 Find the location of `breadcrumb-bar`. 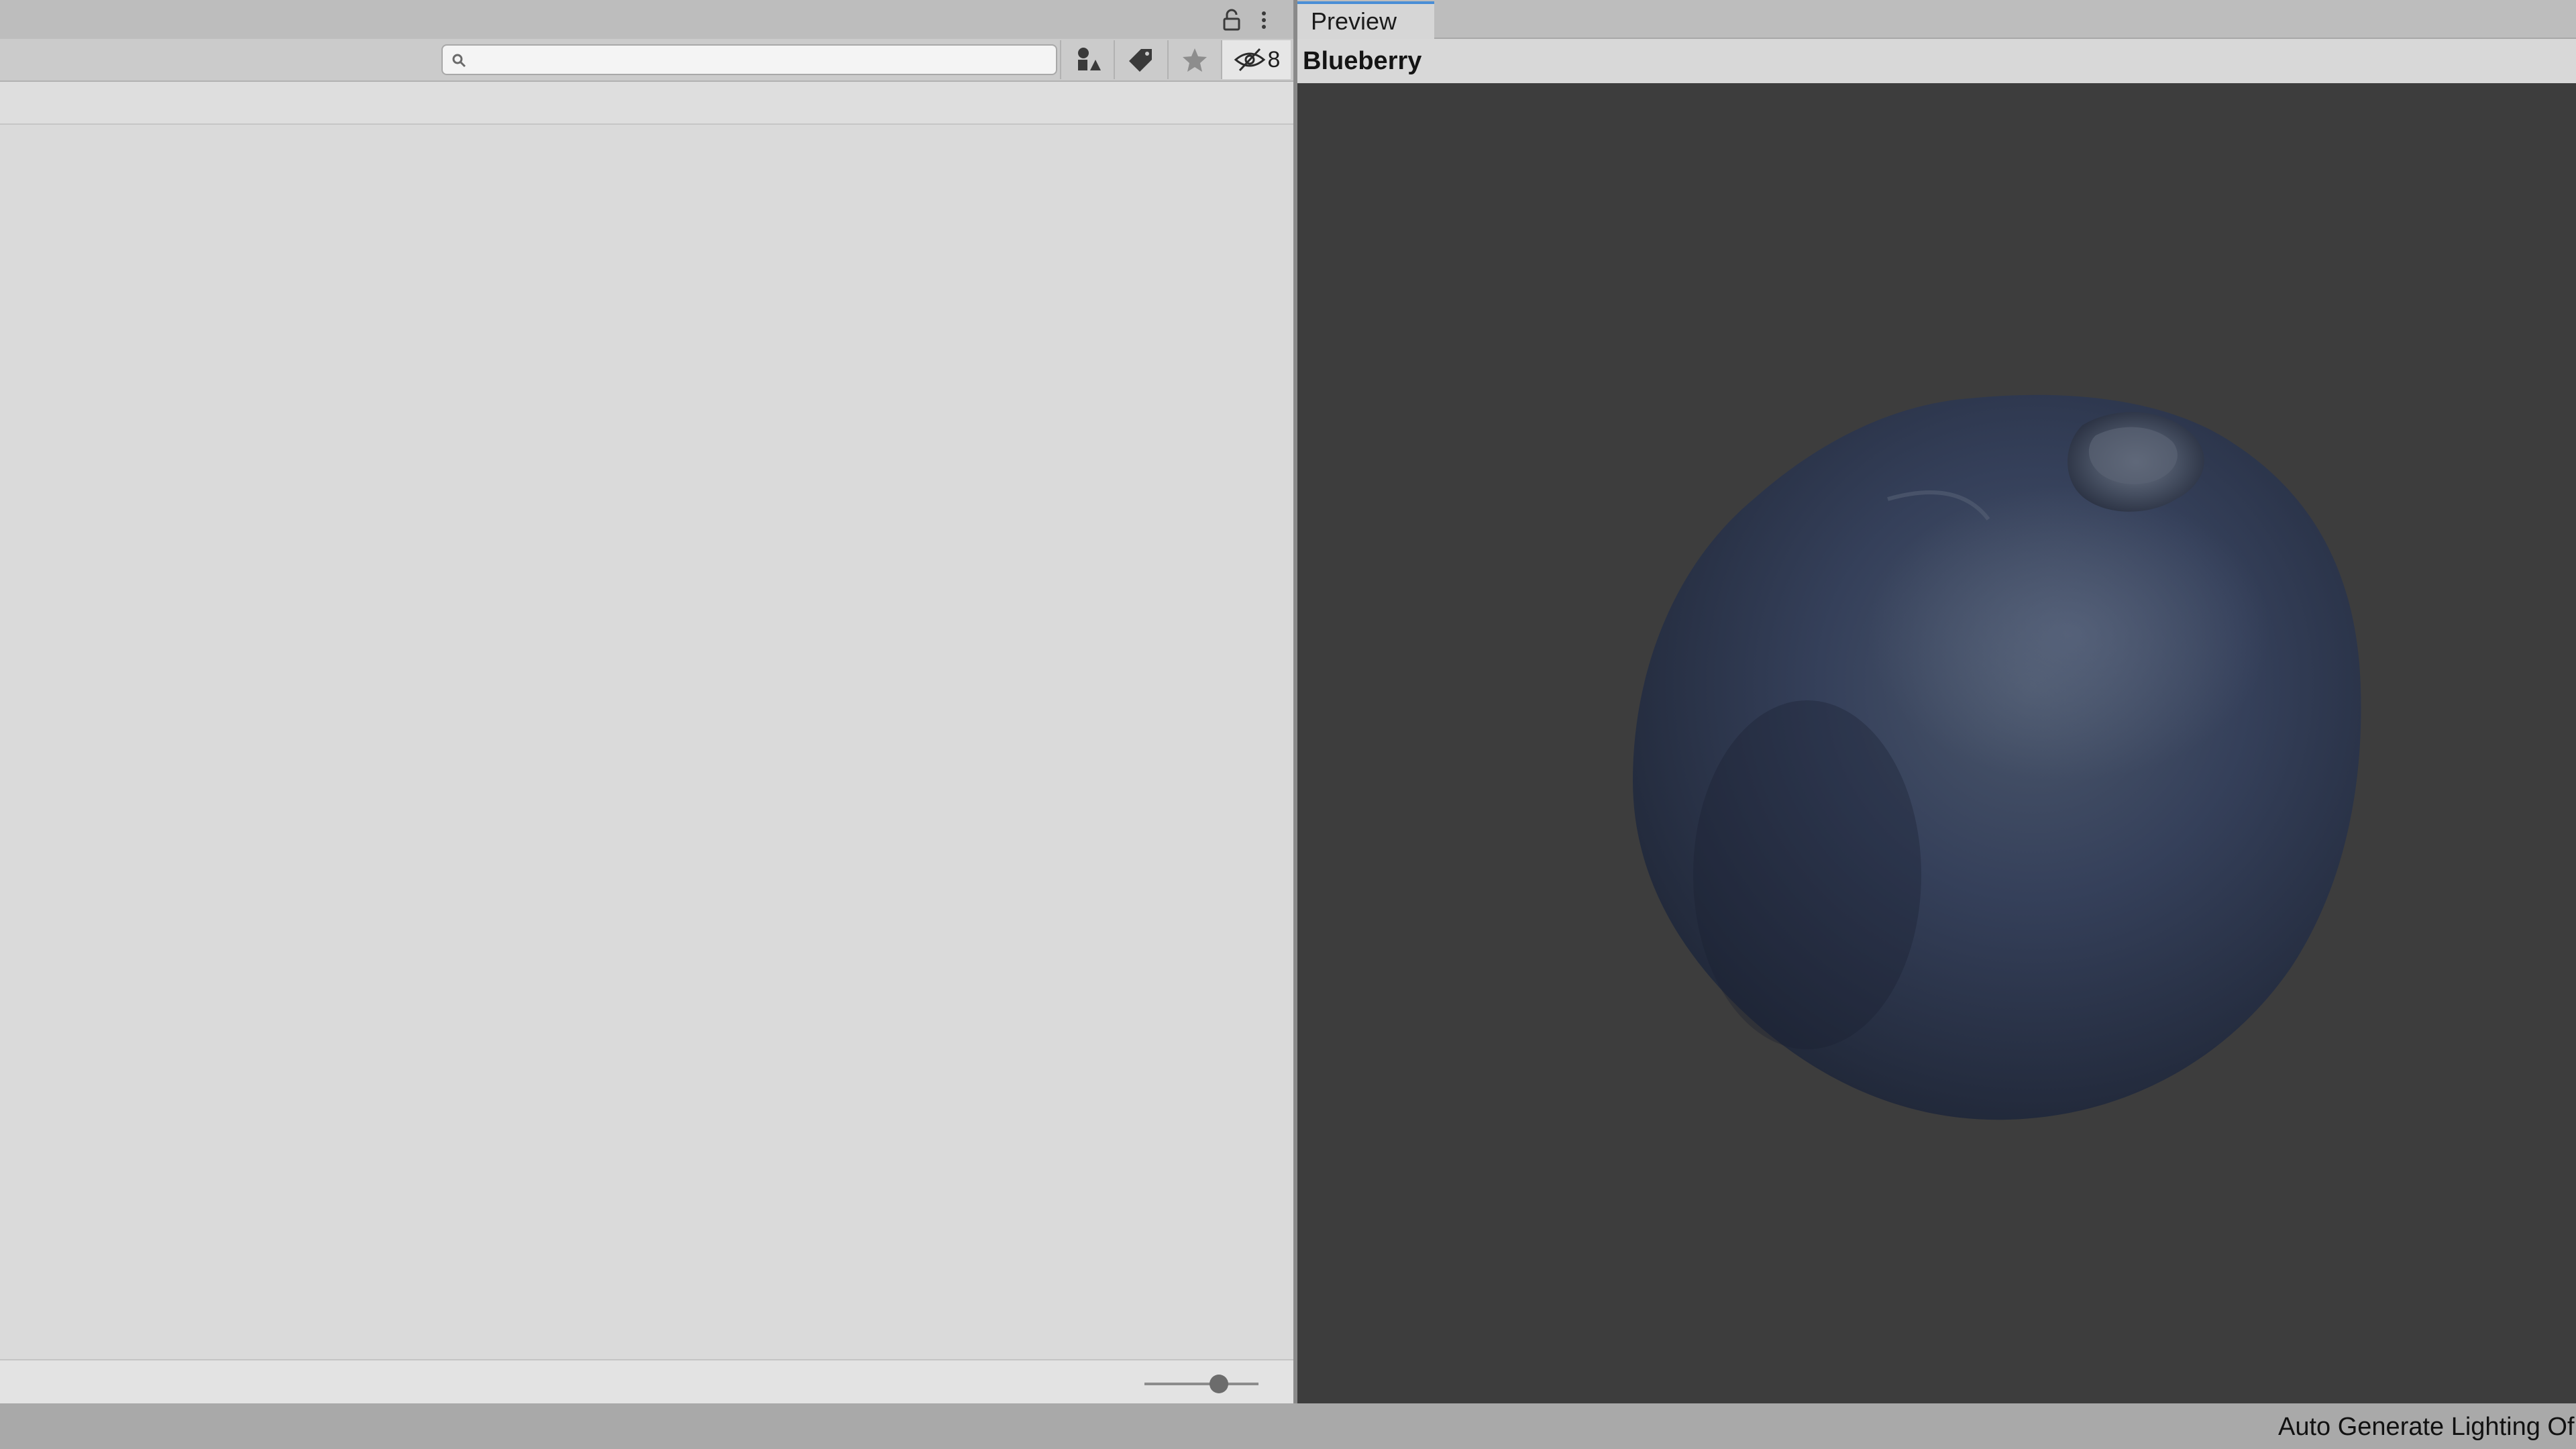

breadcrumb-bar is located at coordinates (646, 103).